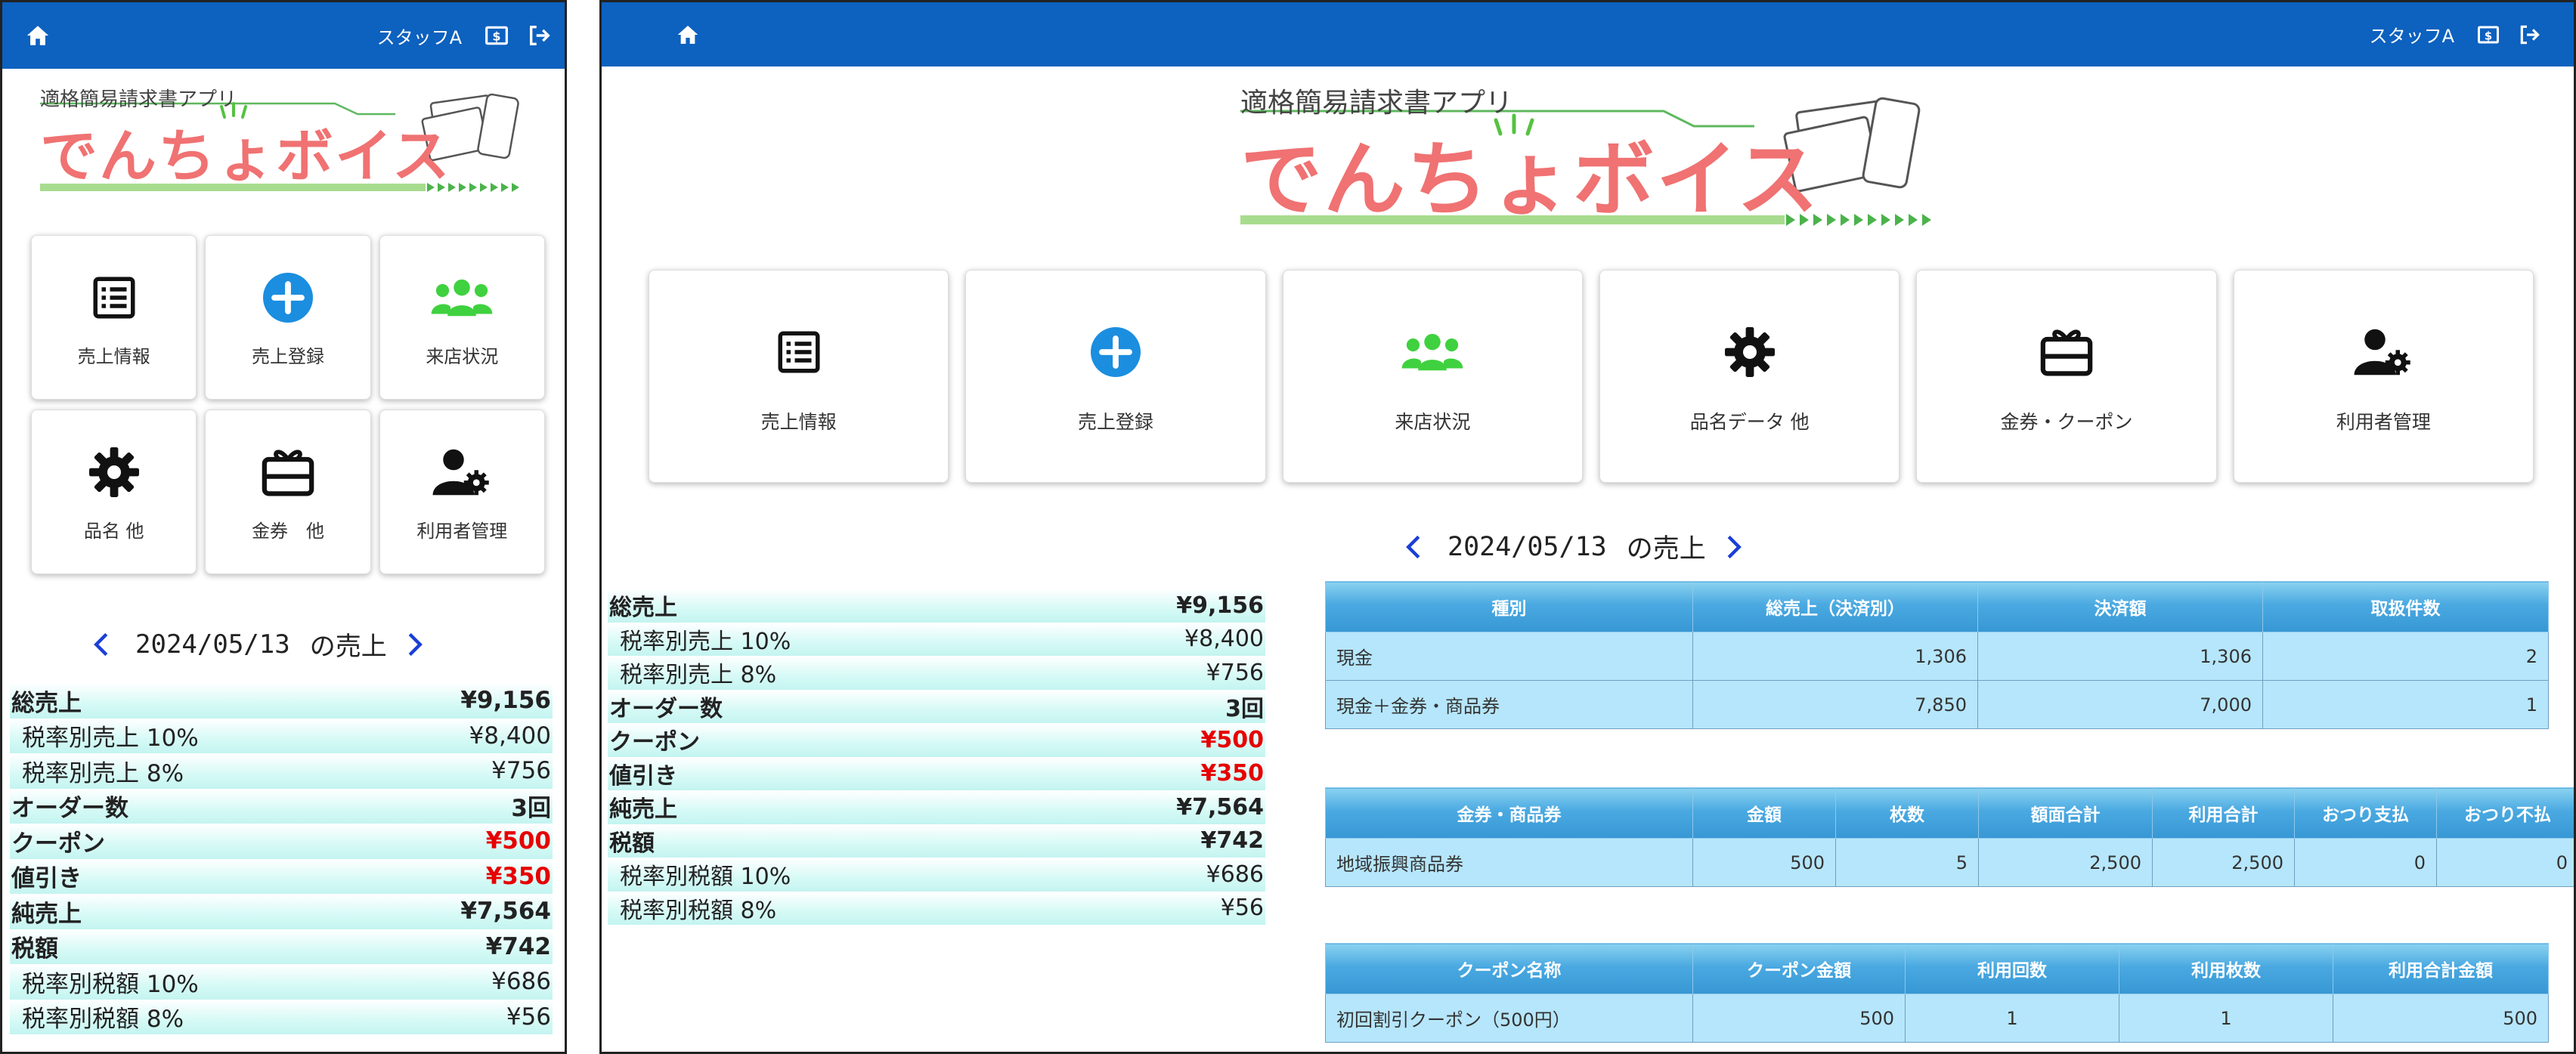 This screenshot has width=2576, height=1054. Describe the element at coordinates (936, 773) in the screenshot. I see `summary-row: 値引き ¥350` at that location.